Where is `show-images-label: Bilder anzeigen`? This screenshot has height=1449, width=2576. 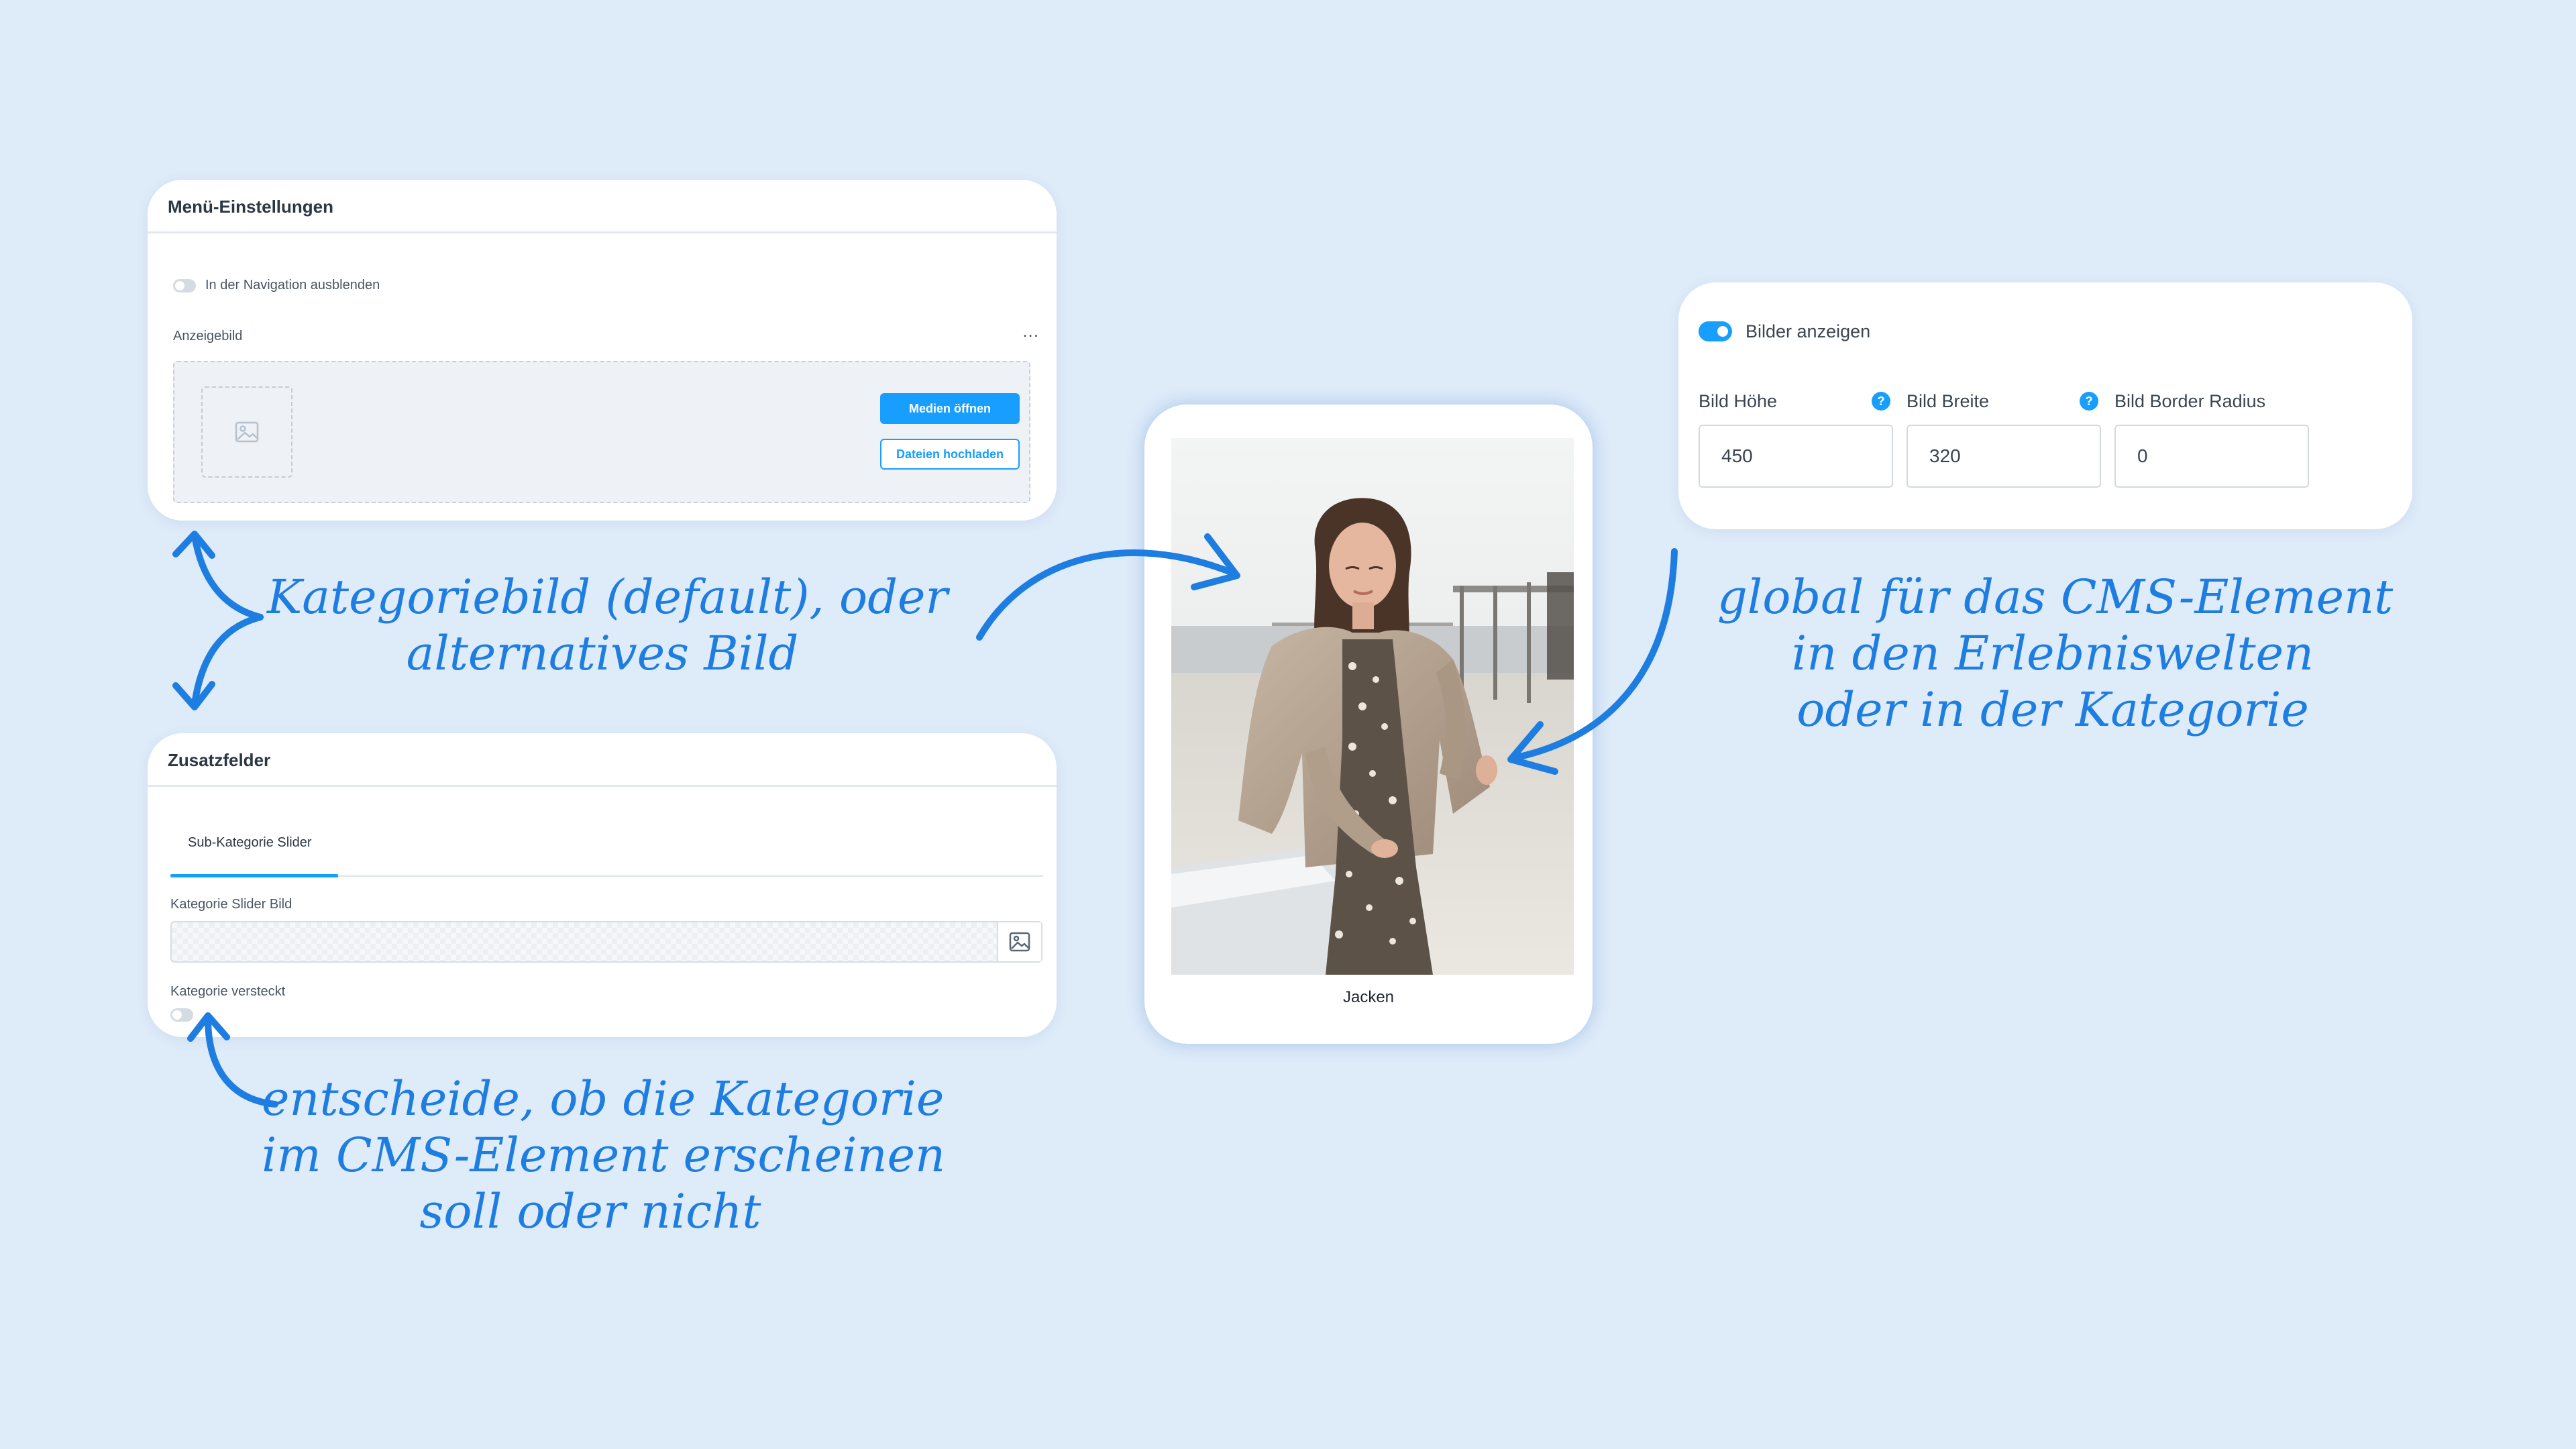
show-images-label: Bilder anzeigen is located at coordinates (1808, 331).